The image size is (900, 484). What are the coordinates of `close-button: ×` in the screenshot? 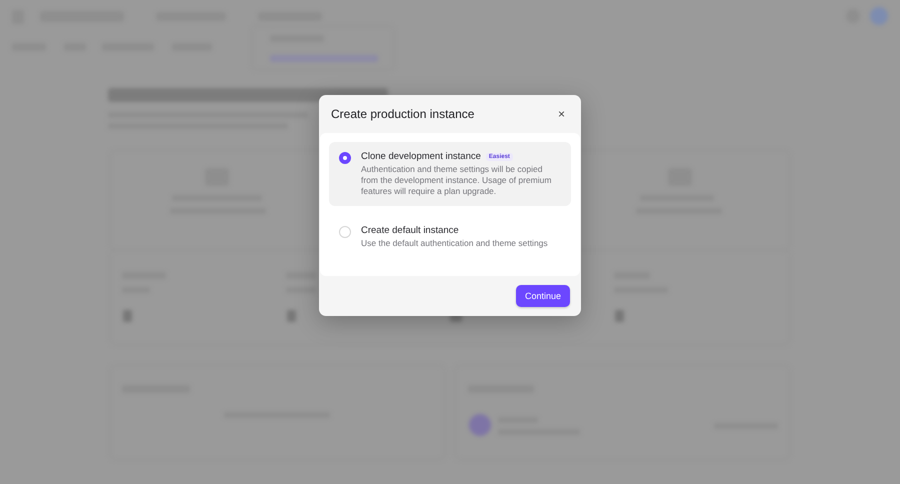 It's located at (561, 114).